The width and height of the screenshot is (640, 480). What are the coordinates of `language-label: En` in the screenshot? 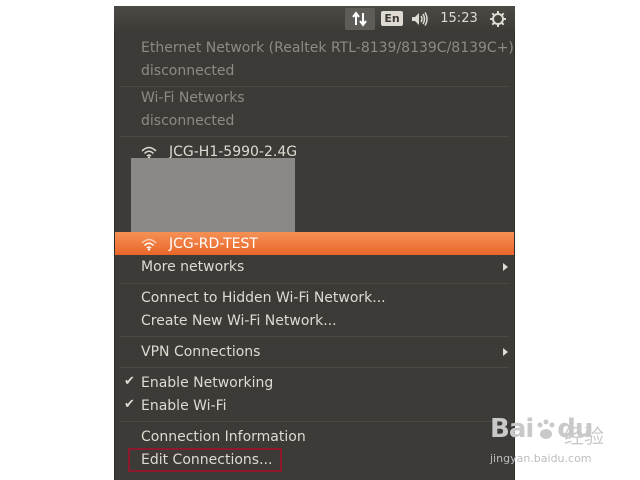 It's located at (392, 18).